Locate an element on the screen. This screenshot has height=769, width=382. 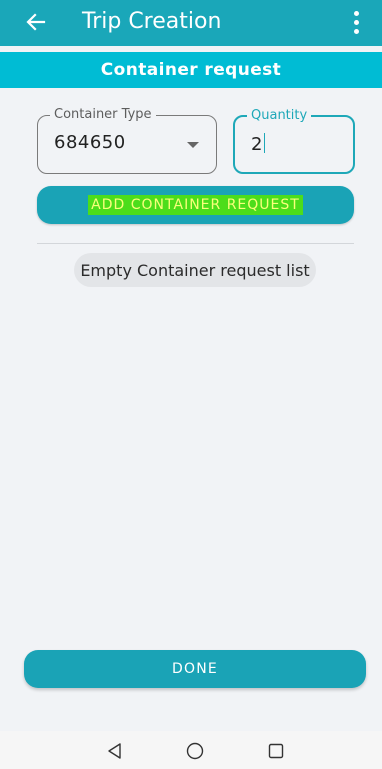
add-container-request-label: ADD CONTAINER REQUEST is located at coordinates (195, 205).